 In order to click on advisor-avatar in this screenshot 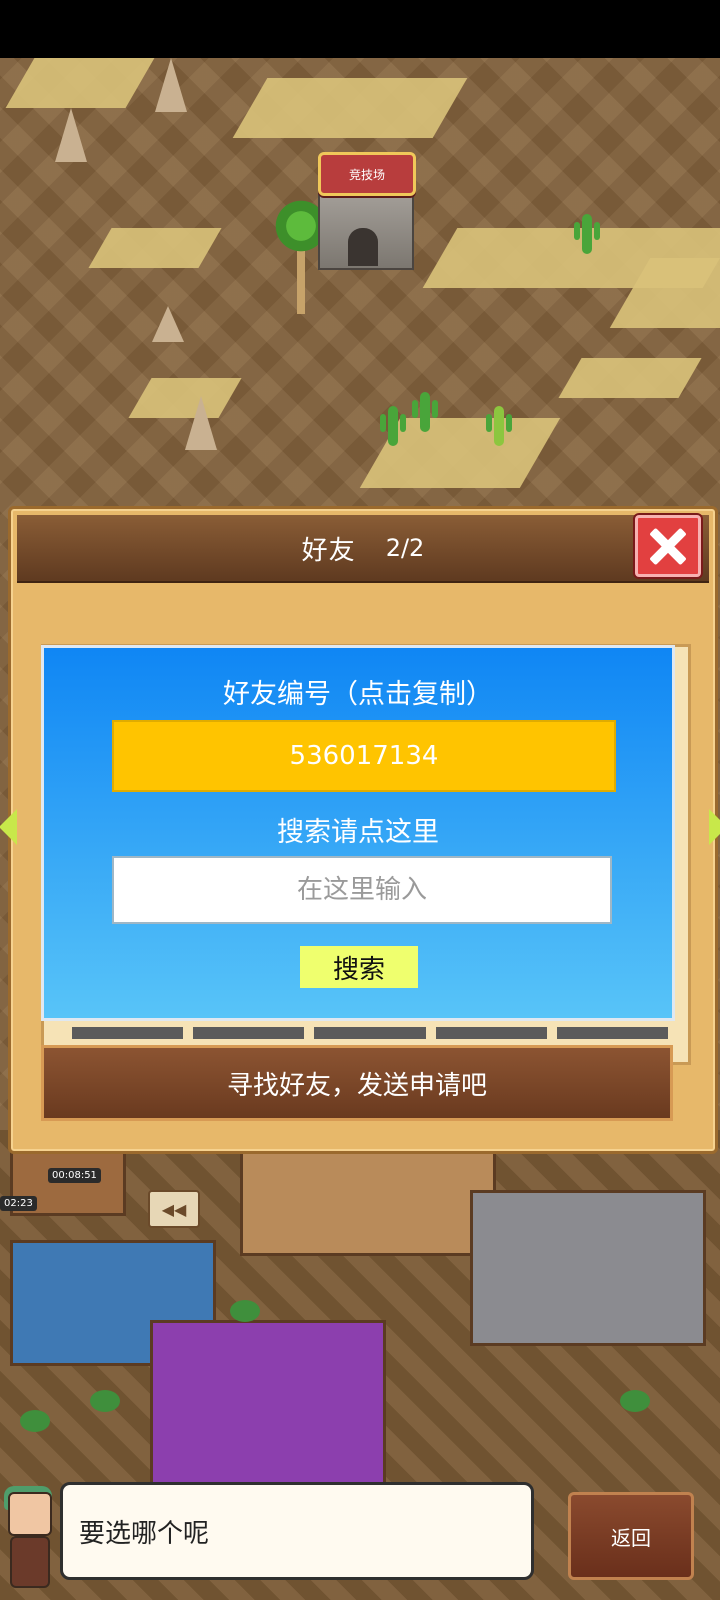, I will do `click(28, 1537)`.